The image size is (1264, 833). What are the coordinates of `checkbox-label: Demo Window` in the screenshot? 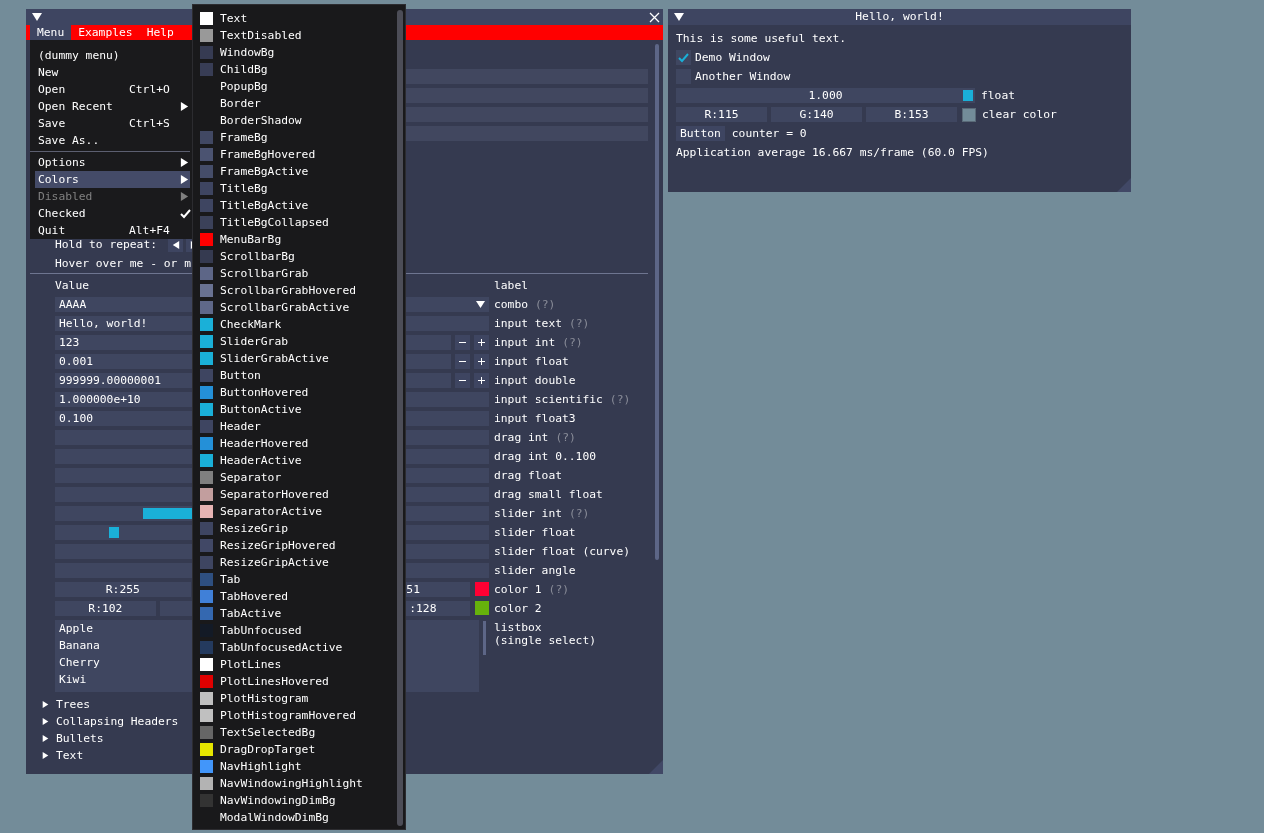 It's located at (732, 57).